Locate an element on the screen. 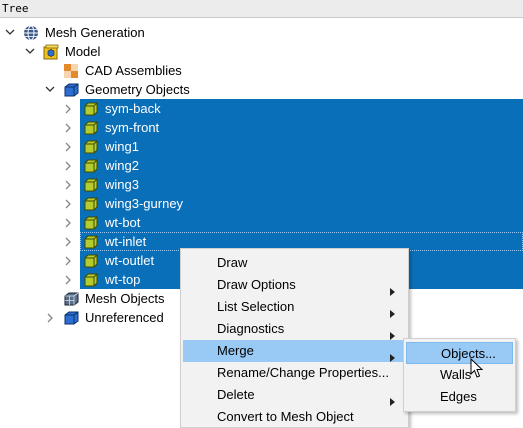 The image size is (523, 428). tree-node-label: Model is located at coordinates (83, 51).